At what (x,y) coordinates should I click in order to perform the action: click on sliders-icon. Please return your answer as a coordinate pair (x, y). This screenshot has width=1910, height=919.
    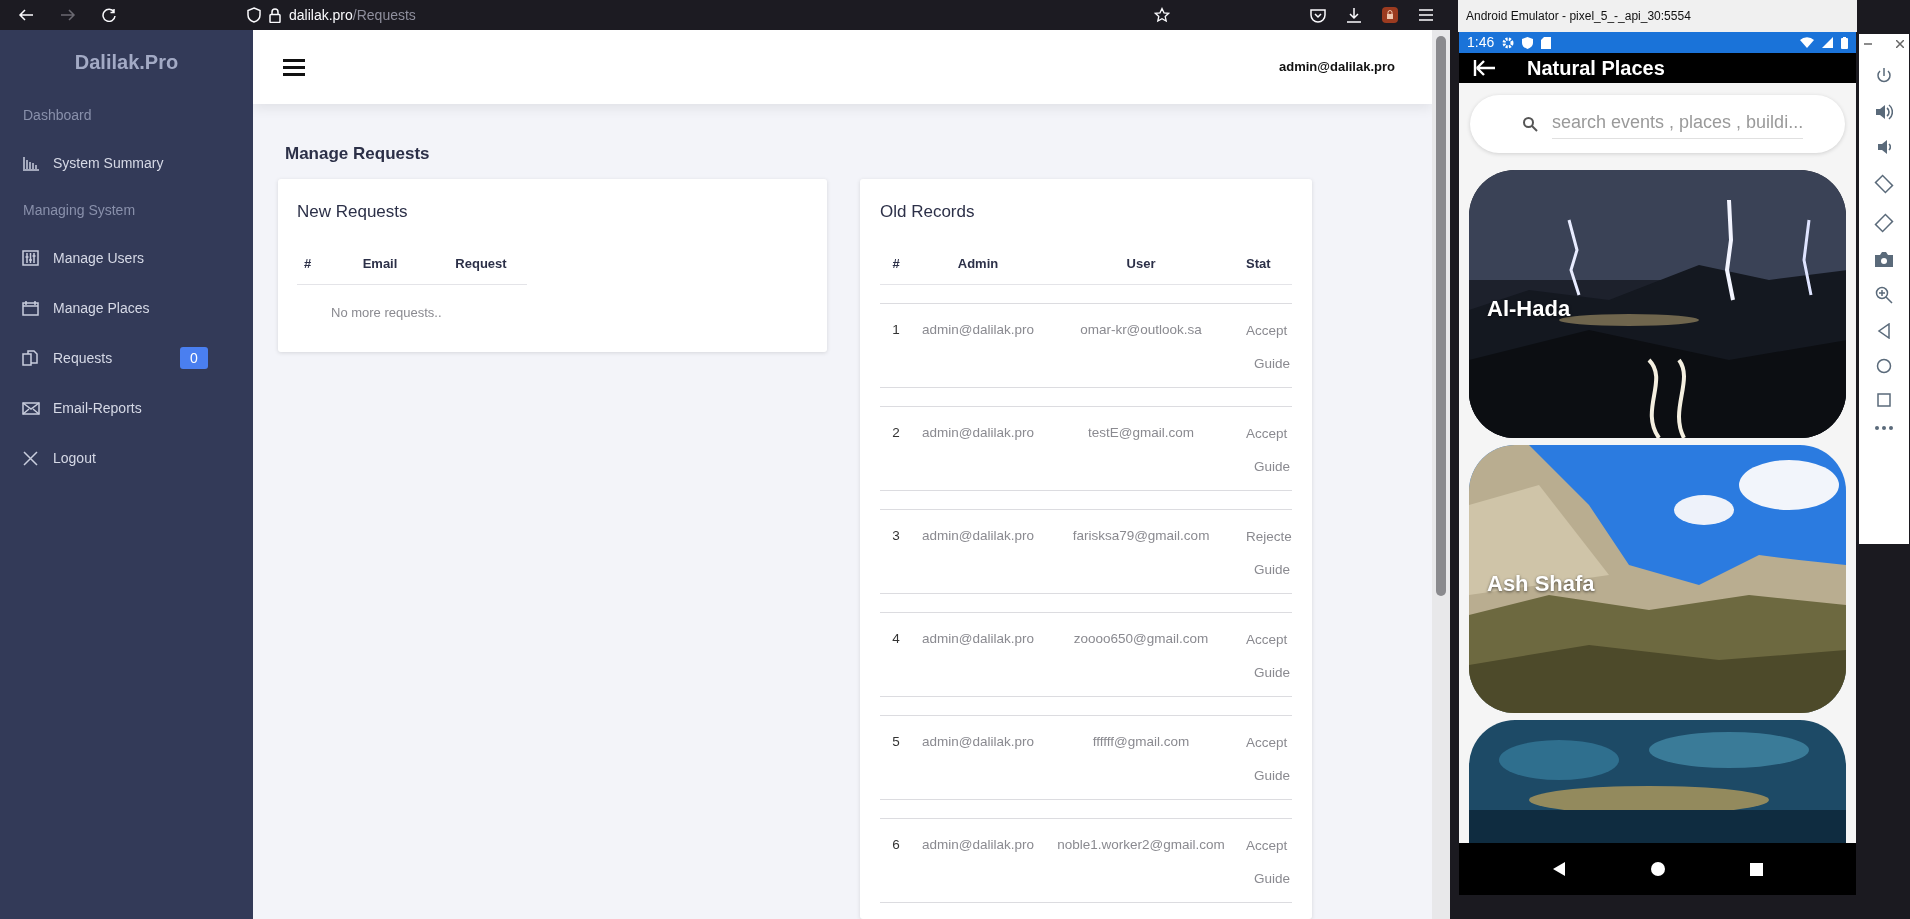
    Looking at the image, I should click on (31, 258).